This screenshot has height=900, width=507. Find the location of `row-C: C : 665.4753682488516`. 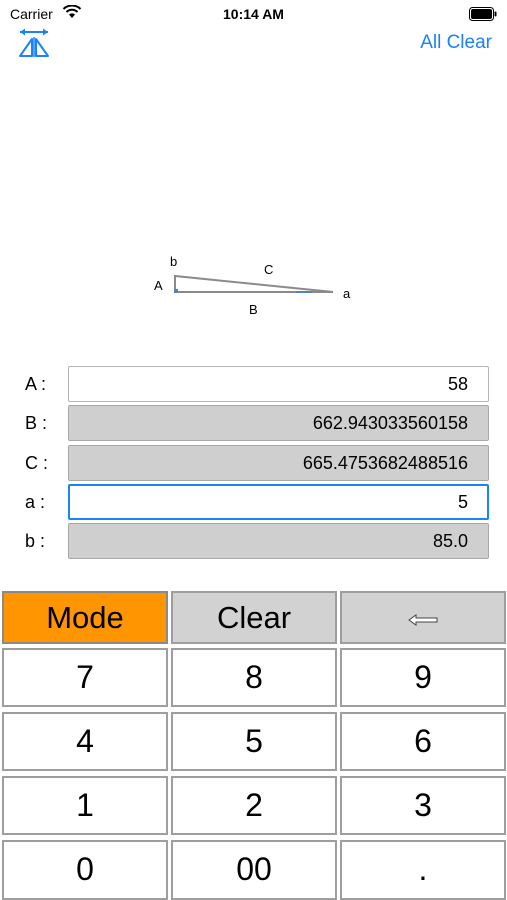

row-C: C : 665.4753682488516 is located at coordinates (253, 463).